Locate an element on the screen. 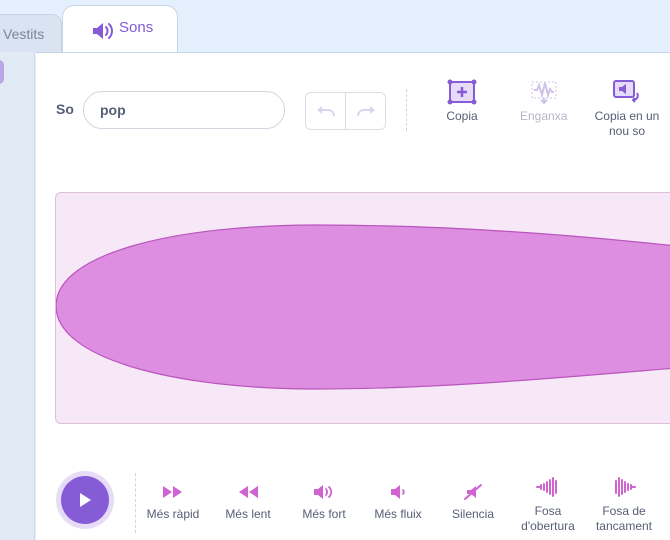 This screenshot has height=540, width=670. copy-button: Copia is located at coordinates (462, 101).